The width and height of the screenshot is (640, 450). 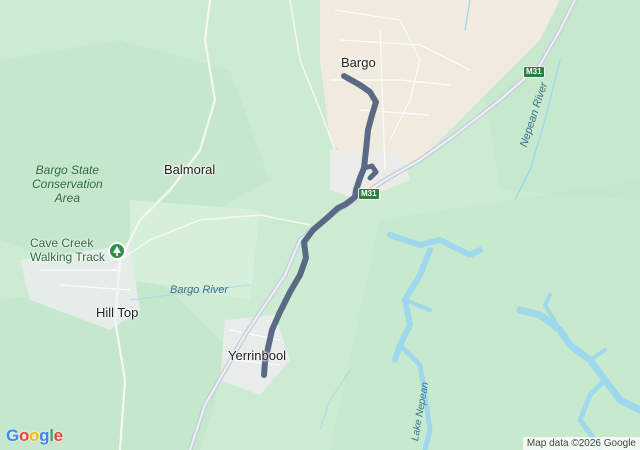 I want to click on town-label-balmoral: Balmoral, so click(x=189, y=169).